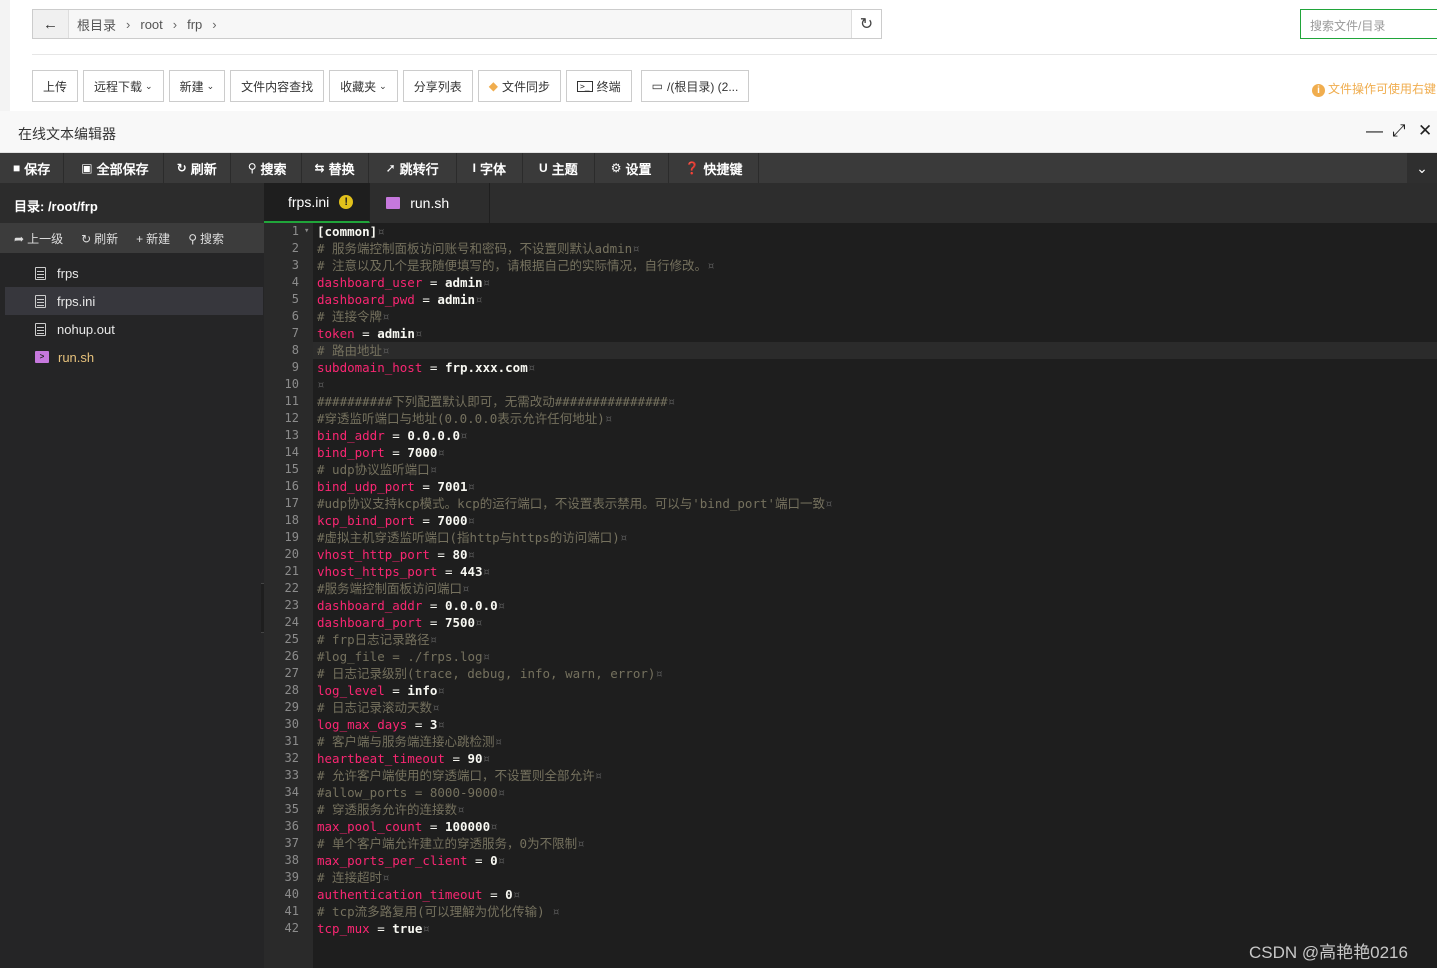  What do you see at coordinates (490, 168) in the screenshot?
I see `font-button: I 字体` at bounding box center [490, 168].